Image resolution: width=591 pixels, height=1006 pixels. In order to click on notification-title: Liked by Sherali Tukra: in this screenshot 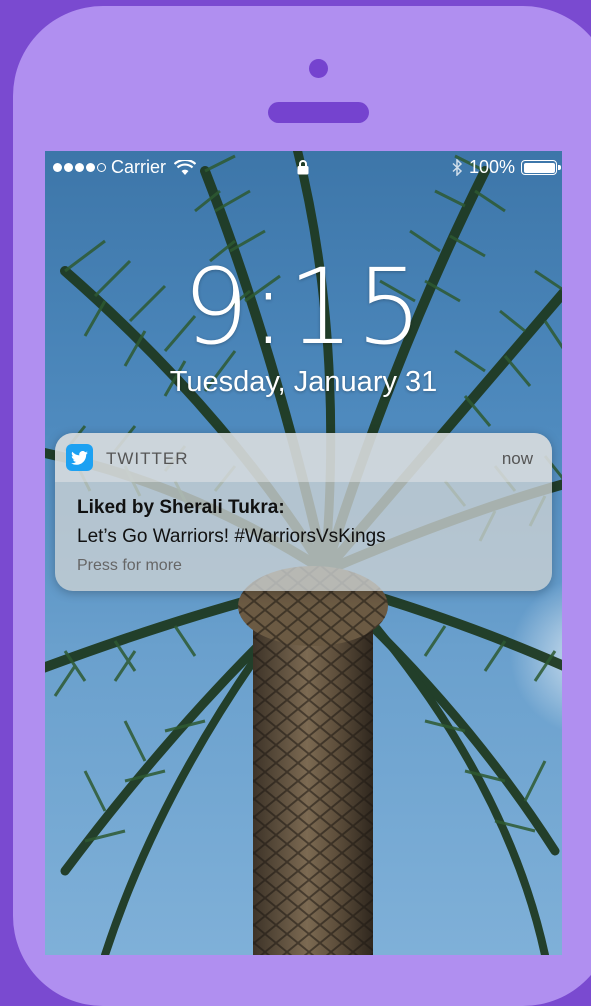, I will do `click(181, 507)`.